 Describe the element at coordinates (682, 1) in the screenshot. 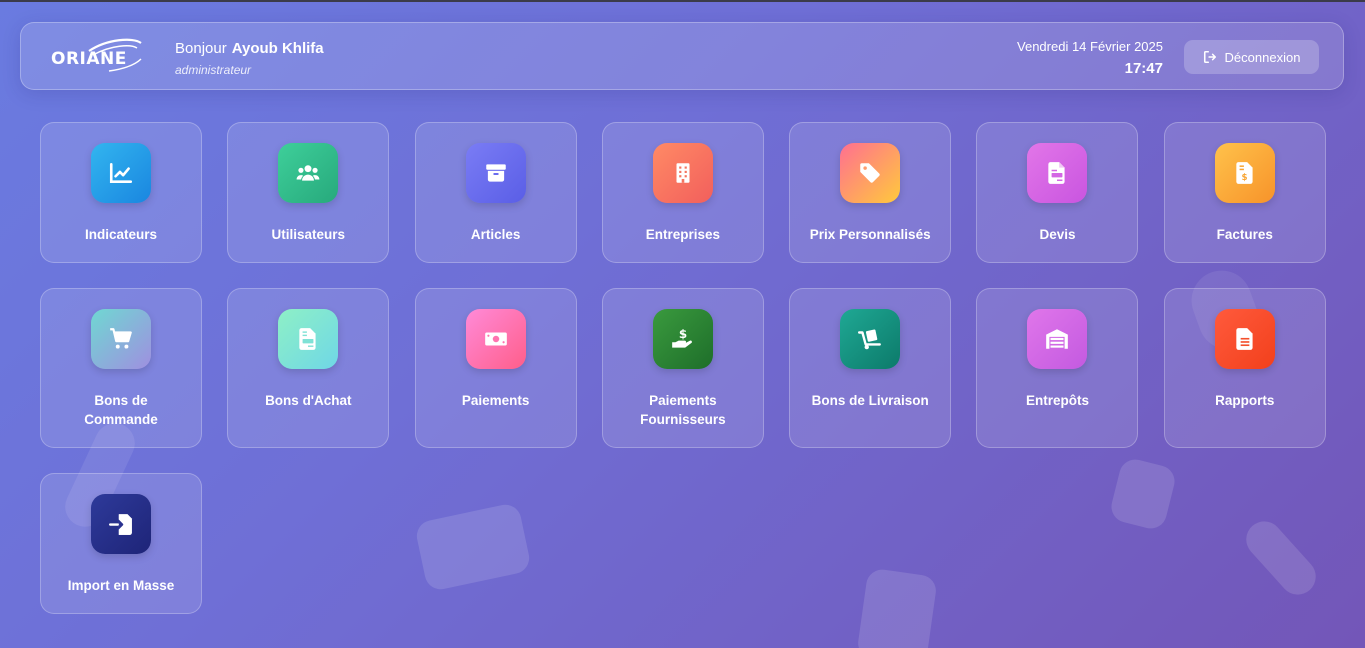

I see `top-border` at that location.